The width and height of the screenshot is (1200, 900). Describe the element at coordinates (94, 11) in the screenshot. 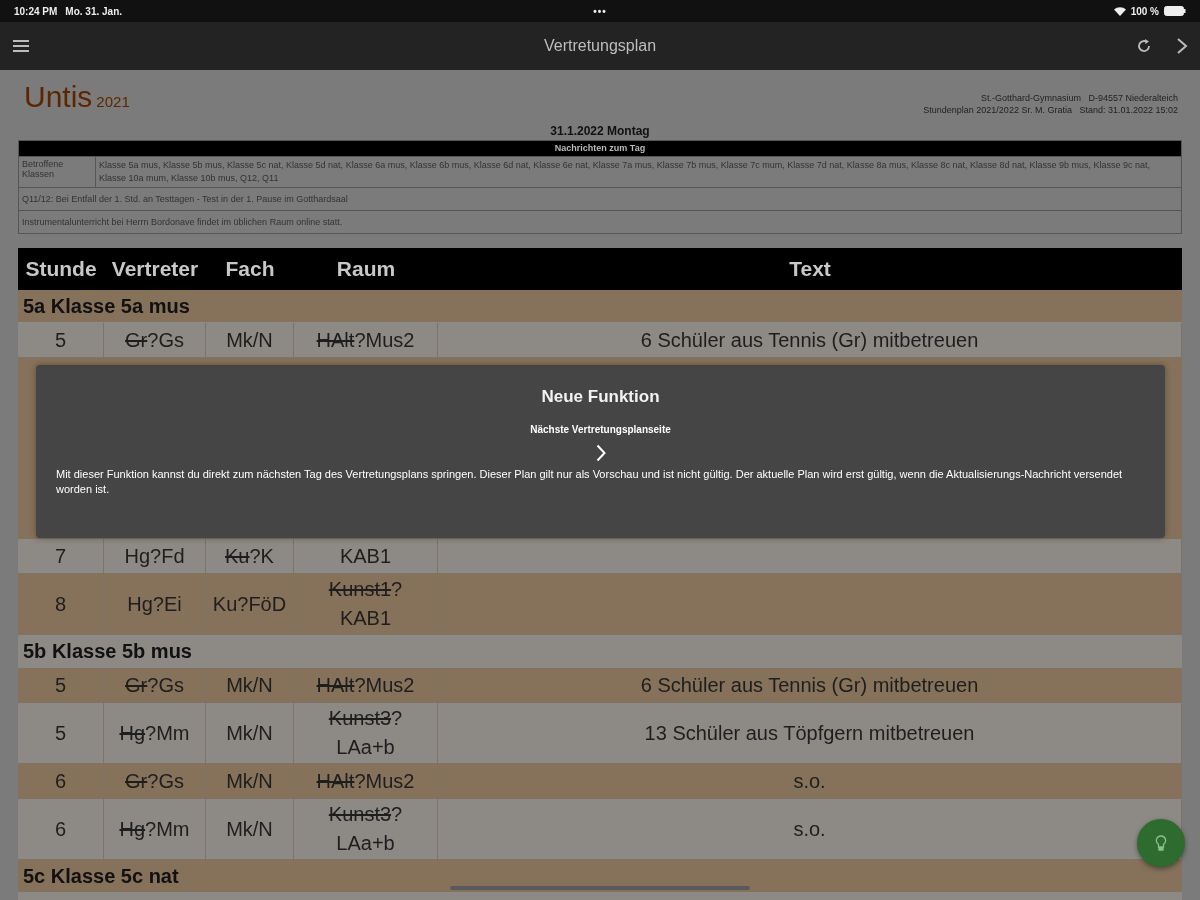

I see `status-date: Mo. 31. Jan.` at that location.